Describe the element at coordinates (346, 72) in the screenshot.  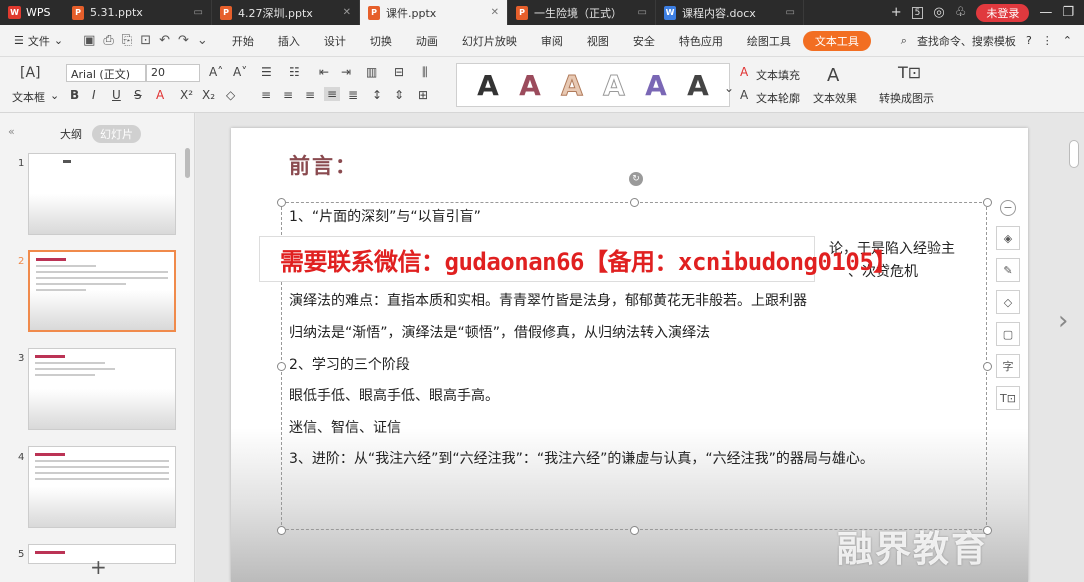
I see `increase-indent-icon: ⇥` at that location.